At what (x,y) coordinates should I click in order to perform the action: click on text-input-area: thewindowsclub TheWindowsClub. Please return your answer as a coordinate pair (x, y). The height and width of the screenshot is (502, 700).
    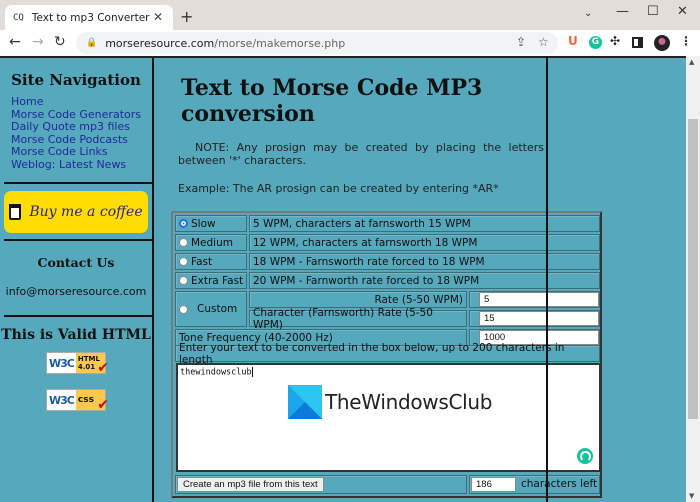
    Looking at the image, I should click on (388, 417).